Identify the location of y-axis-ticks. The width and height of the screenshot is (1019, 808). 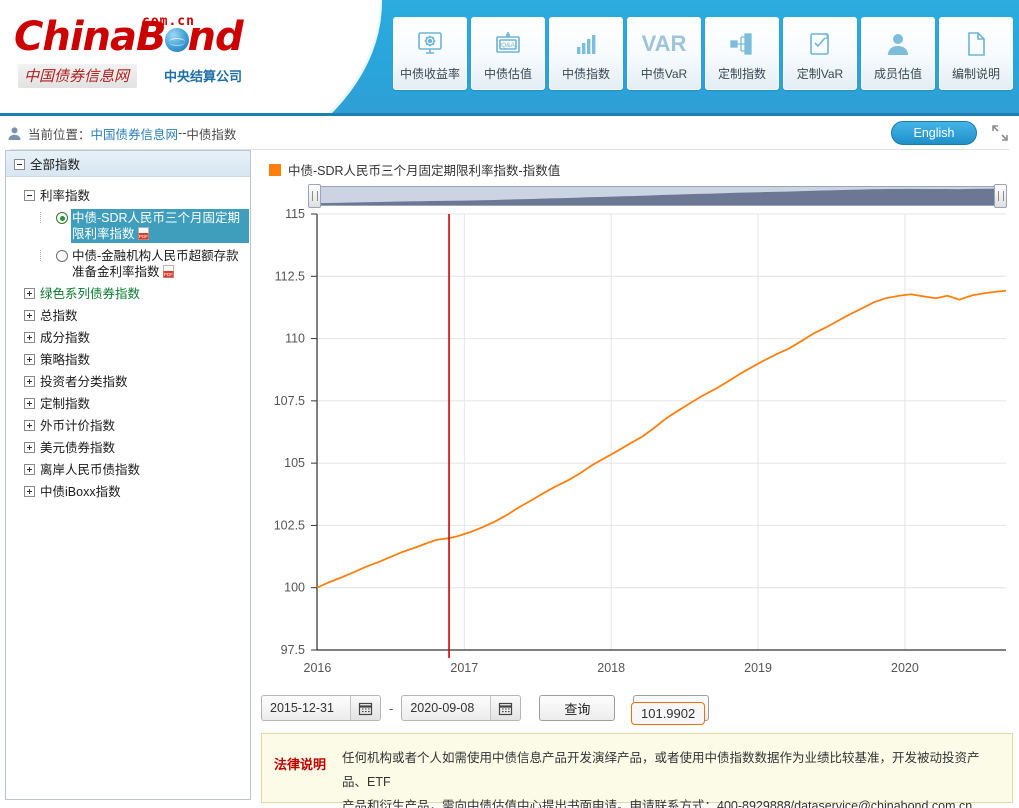
(314, 432).